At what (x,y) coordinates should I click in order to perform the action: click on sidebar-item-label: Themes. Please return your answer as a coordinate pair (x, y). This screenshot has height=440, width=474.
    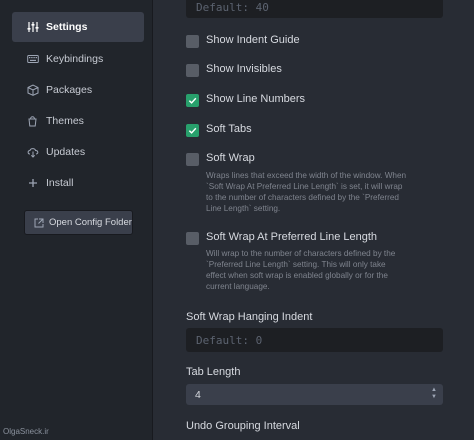
    Looking at the image, I should click on (65, 121).